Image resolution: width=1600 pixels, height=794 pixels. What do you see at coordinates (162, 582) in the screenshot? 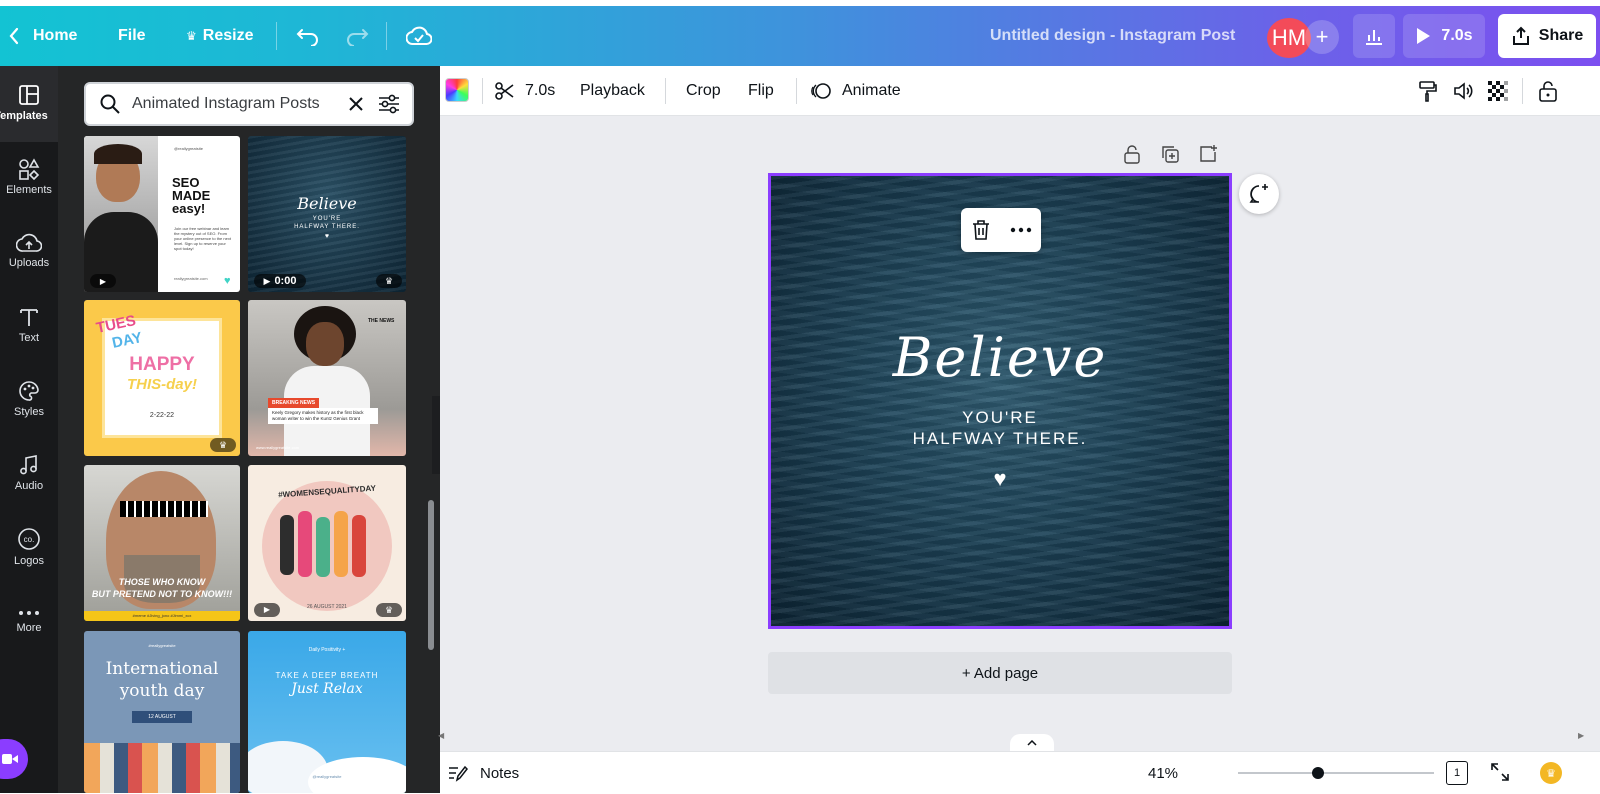
I see `template-line1: THOSE WHO KNOW` at bounding box center [162, 582].